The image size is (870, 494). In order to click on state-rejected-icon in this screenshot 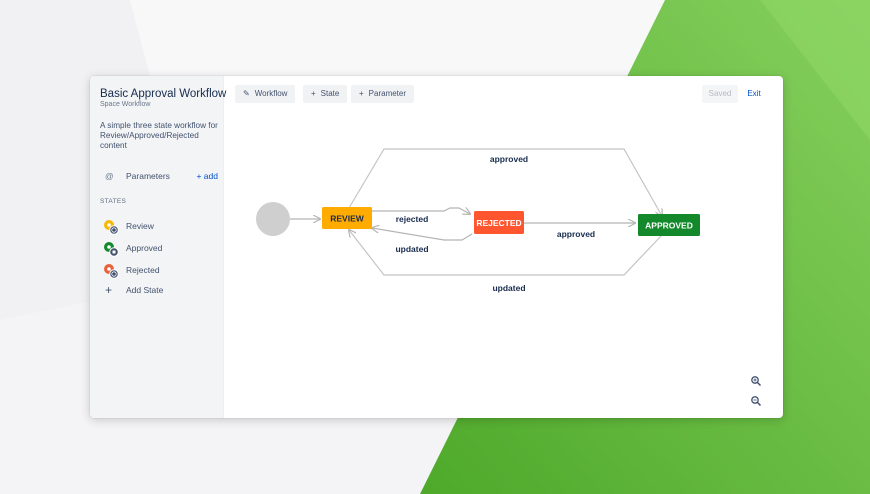, I will do `click(111, 271)`.